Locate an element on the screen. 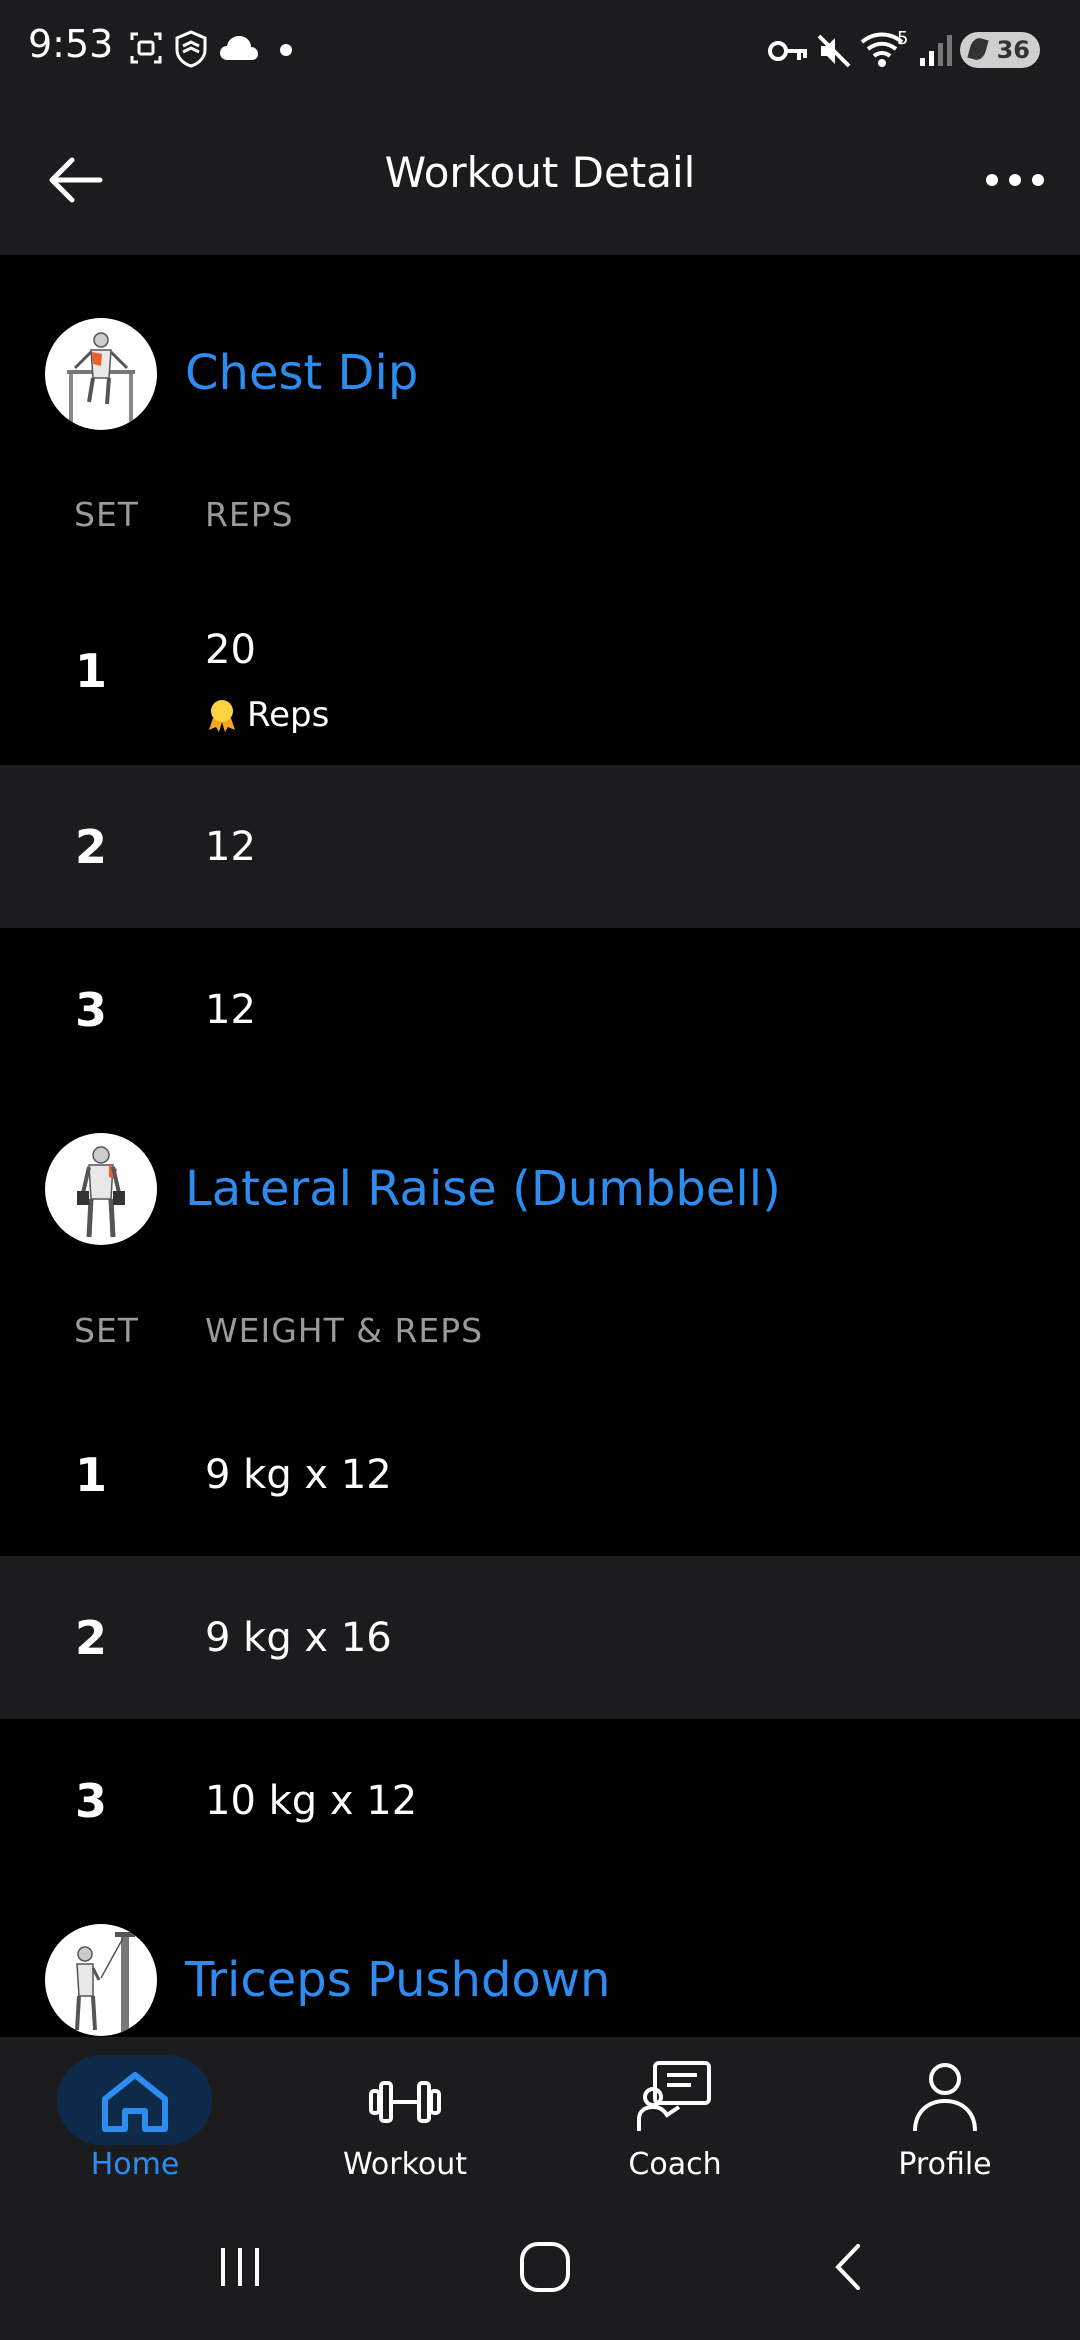 This screenshot has width=1080, height=2340. signal-icon is located at coordinates (936, 50).